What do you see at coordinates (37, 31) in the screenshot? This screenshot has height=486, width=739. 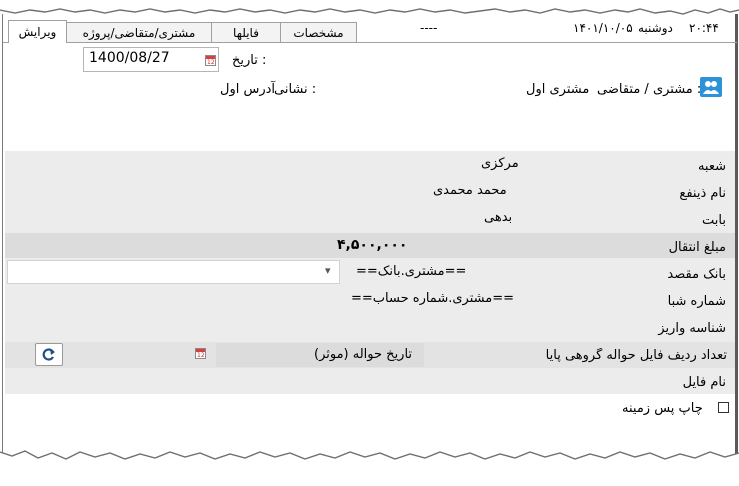 I see `tab-edit: ویرایش` at bounding box center [37, 31].